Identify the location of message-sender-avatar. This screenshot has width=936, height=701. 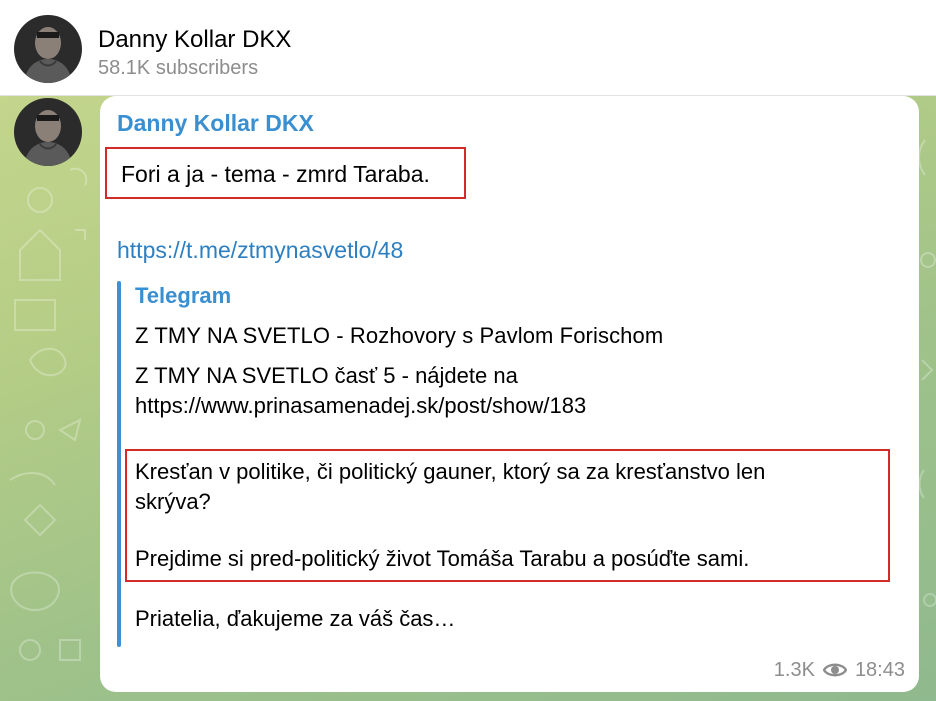
(48, 132).